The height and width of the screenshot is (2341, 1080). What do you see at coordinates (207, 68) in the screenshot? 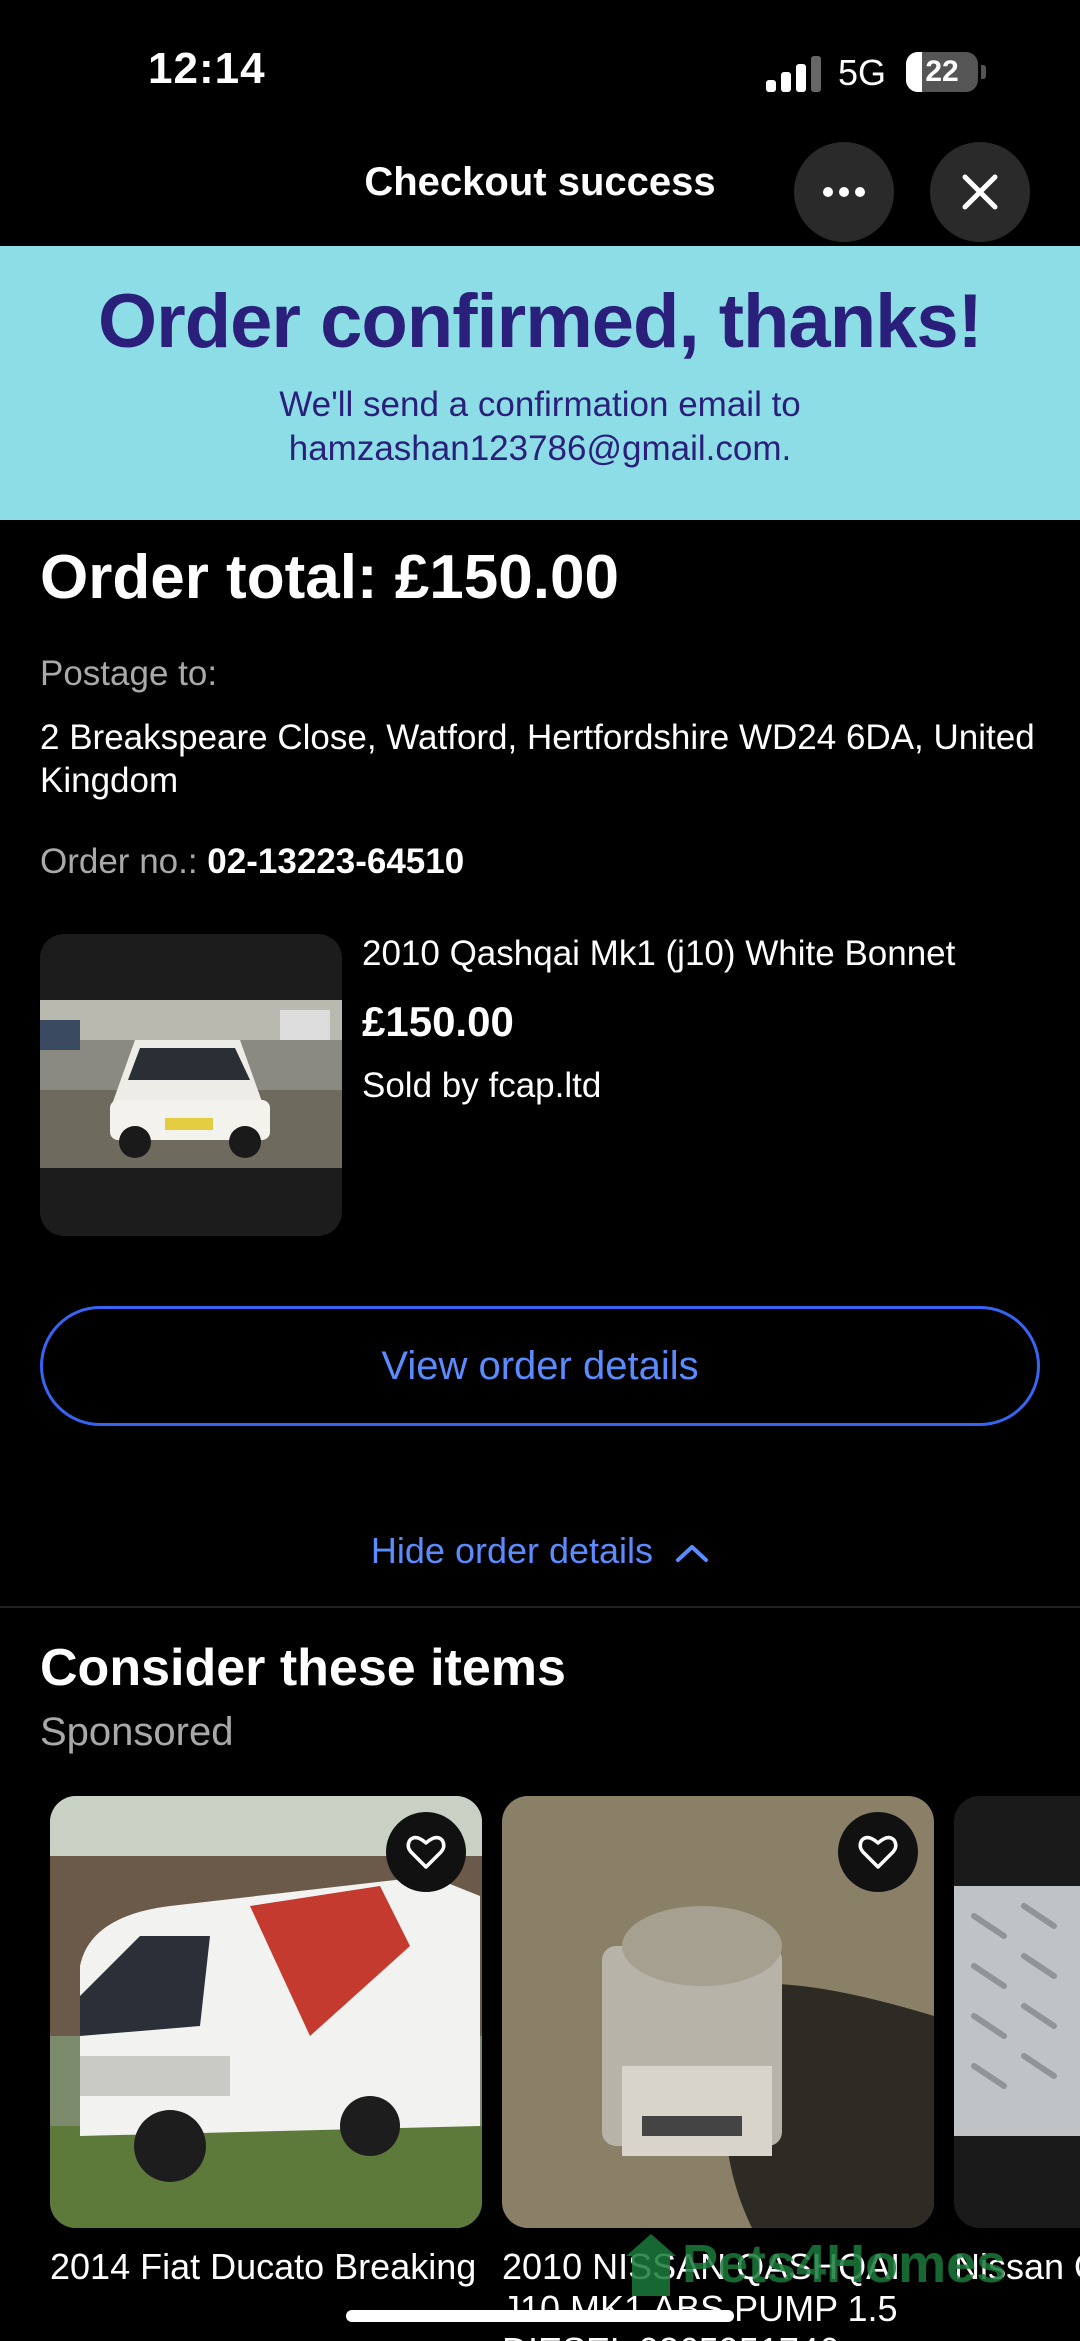
I see `status-time: 12:14` at bounding box center [207, 68].